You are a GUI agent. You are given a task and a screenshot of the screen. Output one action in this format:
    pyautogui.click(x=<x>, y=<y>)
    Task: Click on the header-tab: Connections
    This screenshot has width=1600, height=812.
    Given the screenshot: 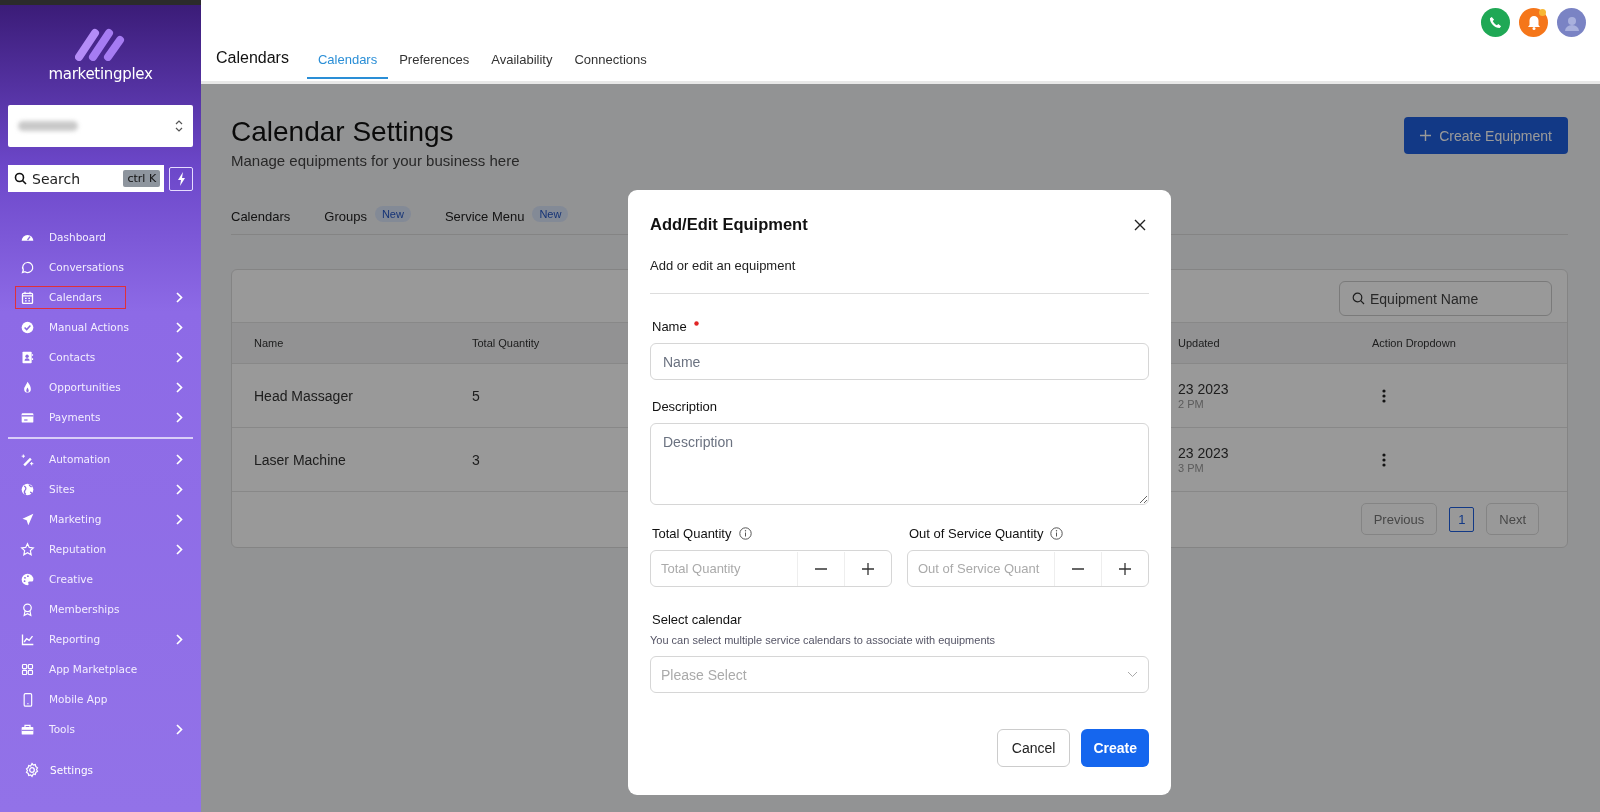 What is the action you would take?
    pyautogui.click(x=610, y=60)
    